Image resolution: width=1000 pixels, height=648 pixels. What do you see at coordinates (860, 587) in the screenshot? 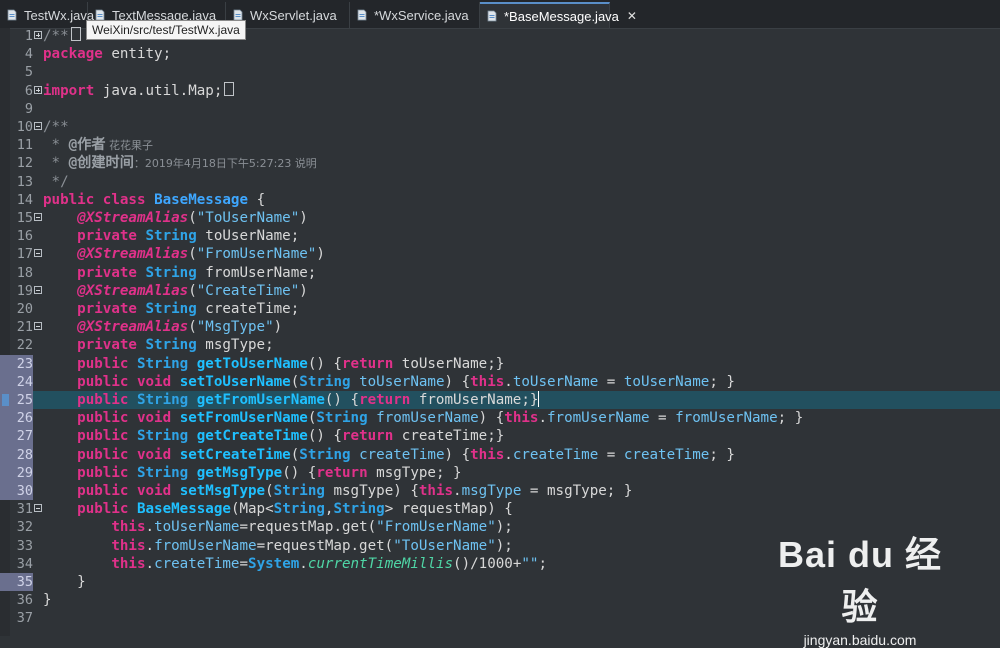
I see `baidu-jingyan-watermark: Bai du 经验 jingyan.baidu.com` at bounding box center [860, 587].